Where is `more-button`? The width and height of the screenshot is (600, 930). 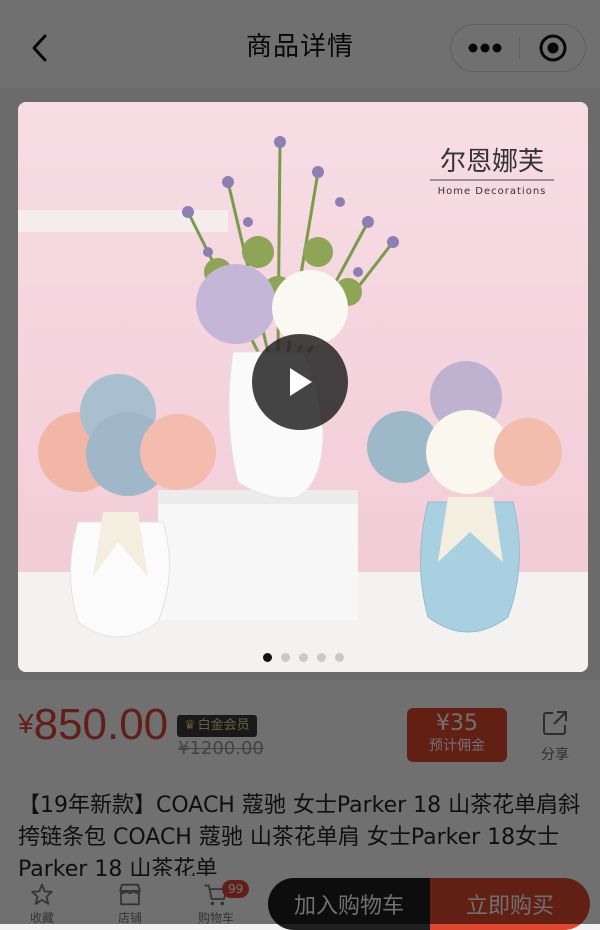
more-button is located at coordinates (485, 48).